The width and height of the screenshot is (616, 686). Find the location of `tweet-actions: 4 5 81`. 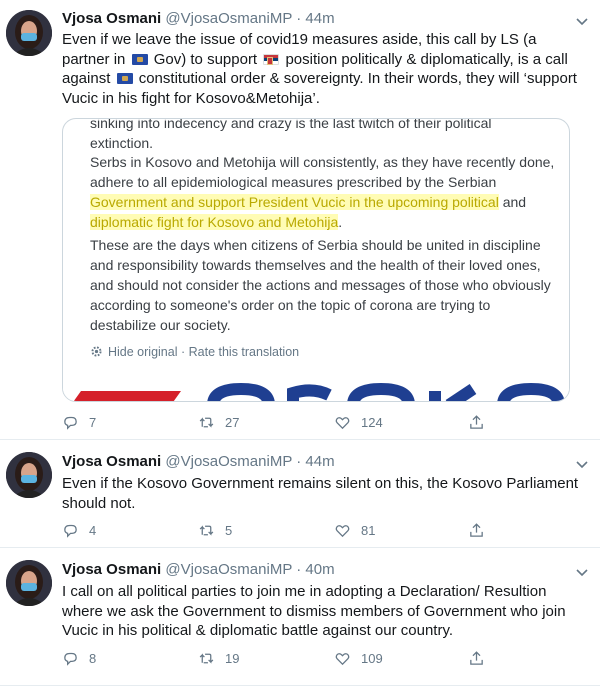

tweet-actions: 4 5 81 is located at coordinates (273, 532).